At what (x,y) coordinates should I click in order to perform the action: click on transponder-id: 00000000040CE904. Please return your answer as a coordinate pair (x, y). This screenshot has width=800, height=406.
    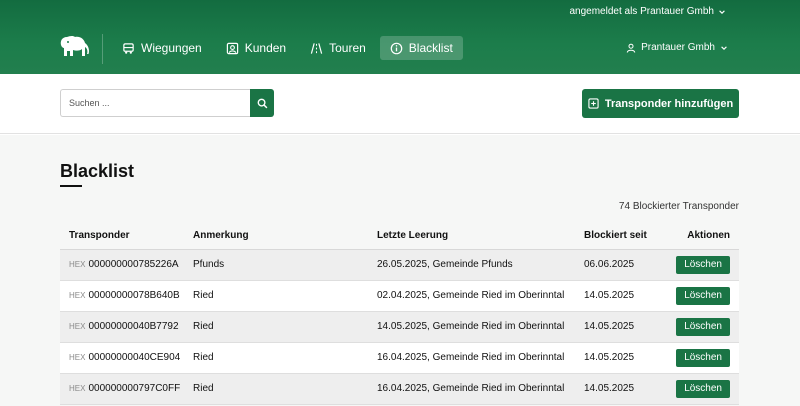
    Looking at the image, I should click on (134, 357).